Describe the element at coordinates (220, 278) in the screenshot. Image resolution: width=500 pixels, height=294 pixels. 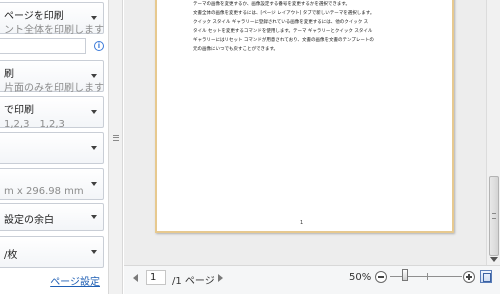
I see `next-page-icon` at that location.